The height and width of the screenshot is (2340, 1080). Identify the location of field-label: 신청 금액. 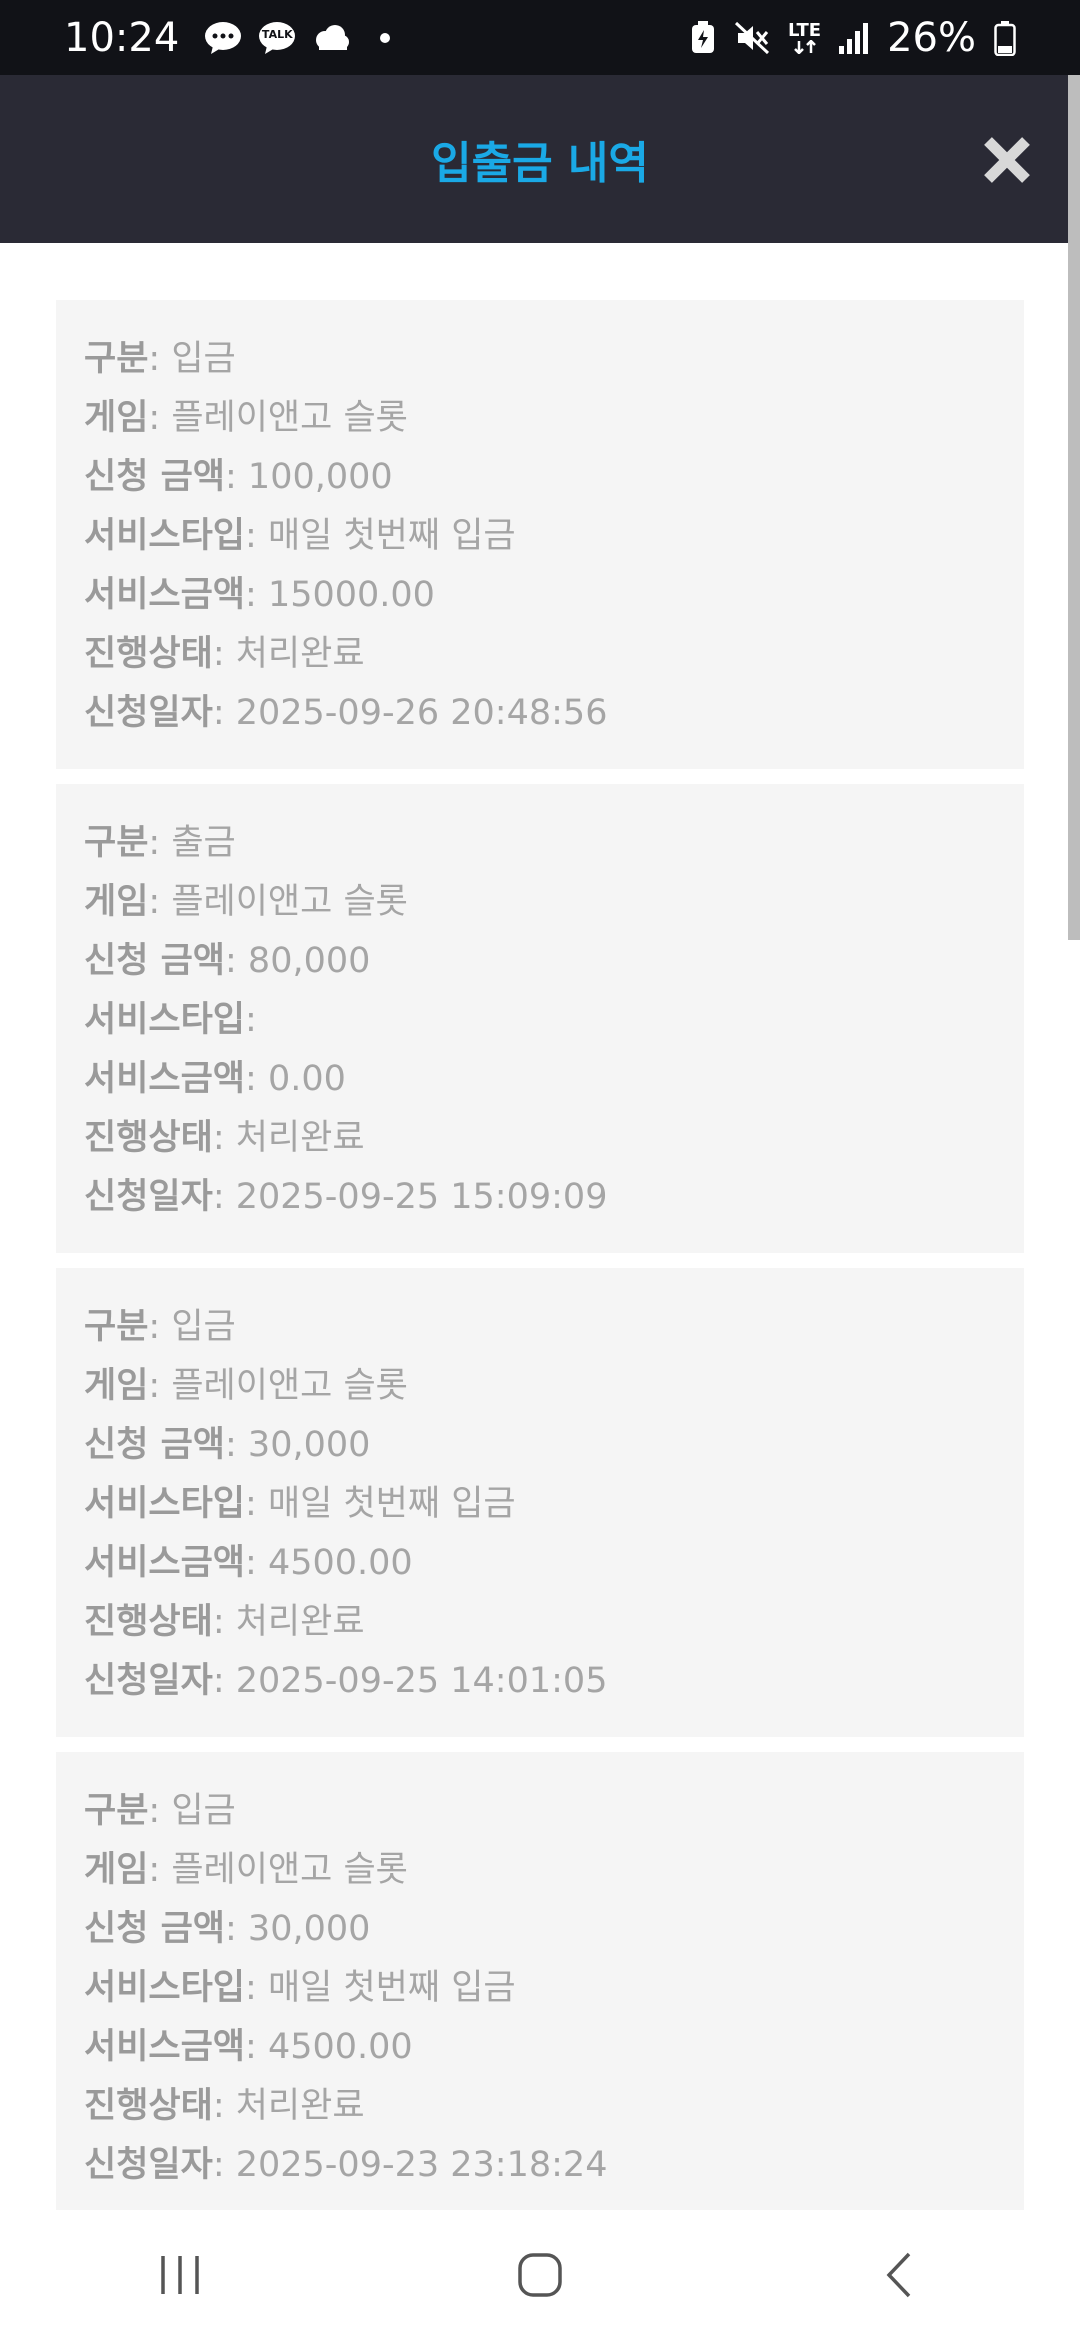
(154, 477).